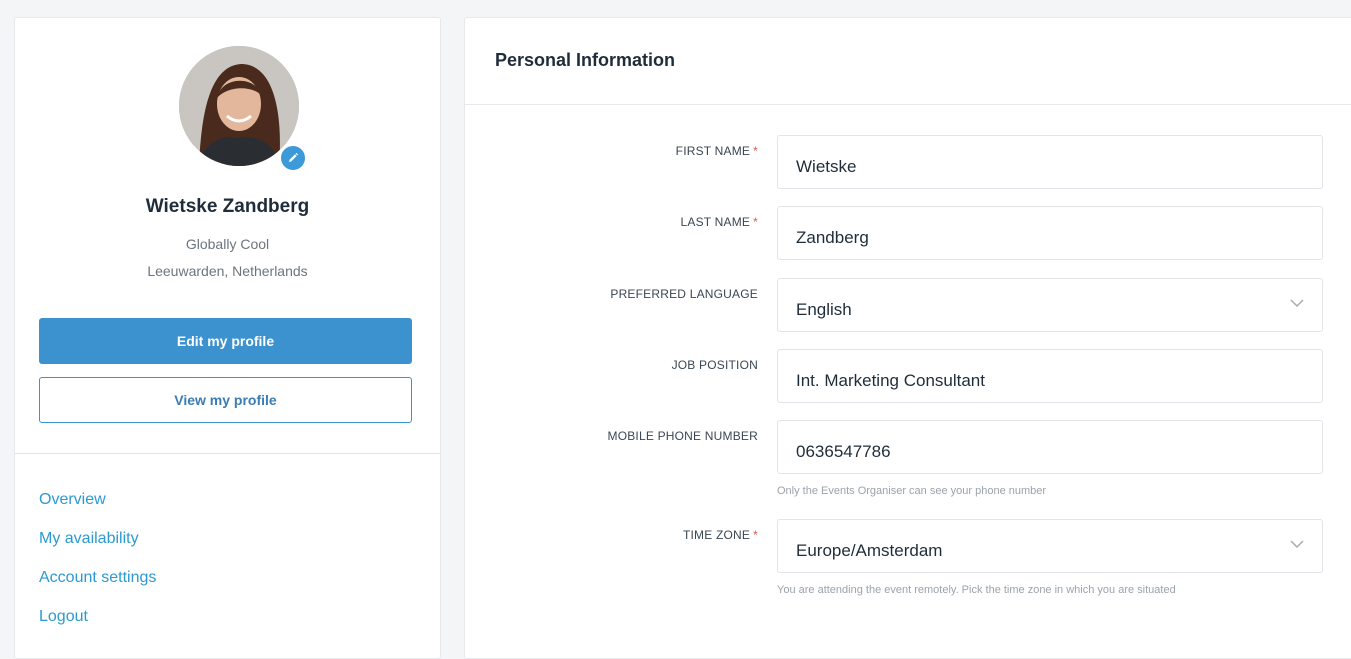 This screenshot has height=659, width=1351. I want to click on timezone-label: TIME ZONE *, so click(720, 535).